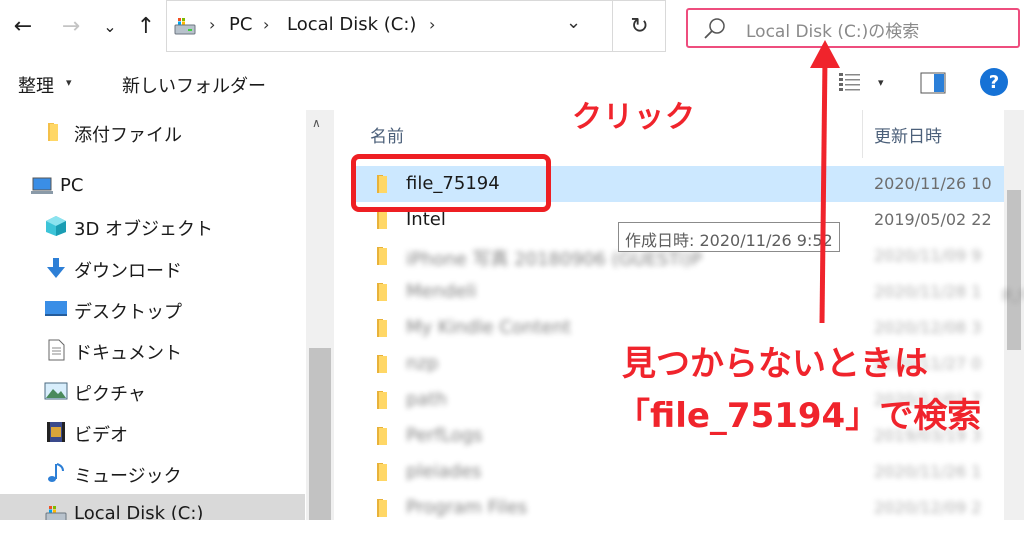 Image resolution: width=1024 pixels, height=548 pixels. What do you see at coordinates (194, 85) in the screenshot?
I see `new-folder-button: 新しいフォルダー` at bounding box center [194, 85].